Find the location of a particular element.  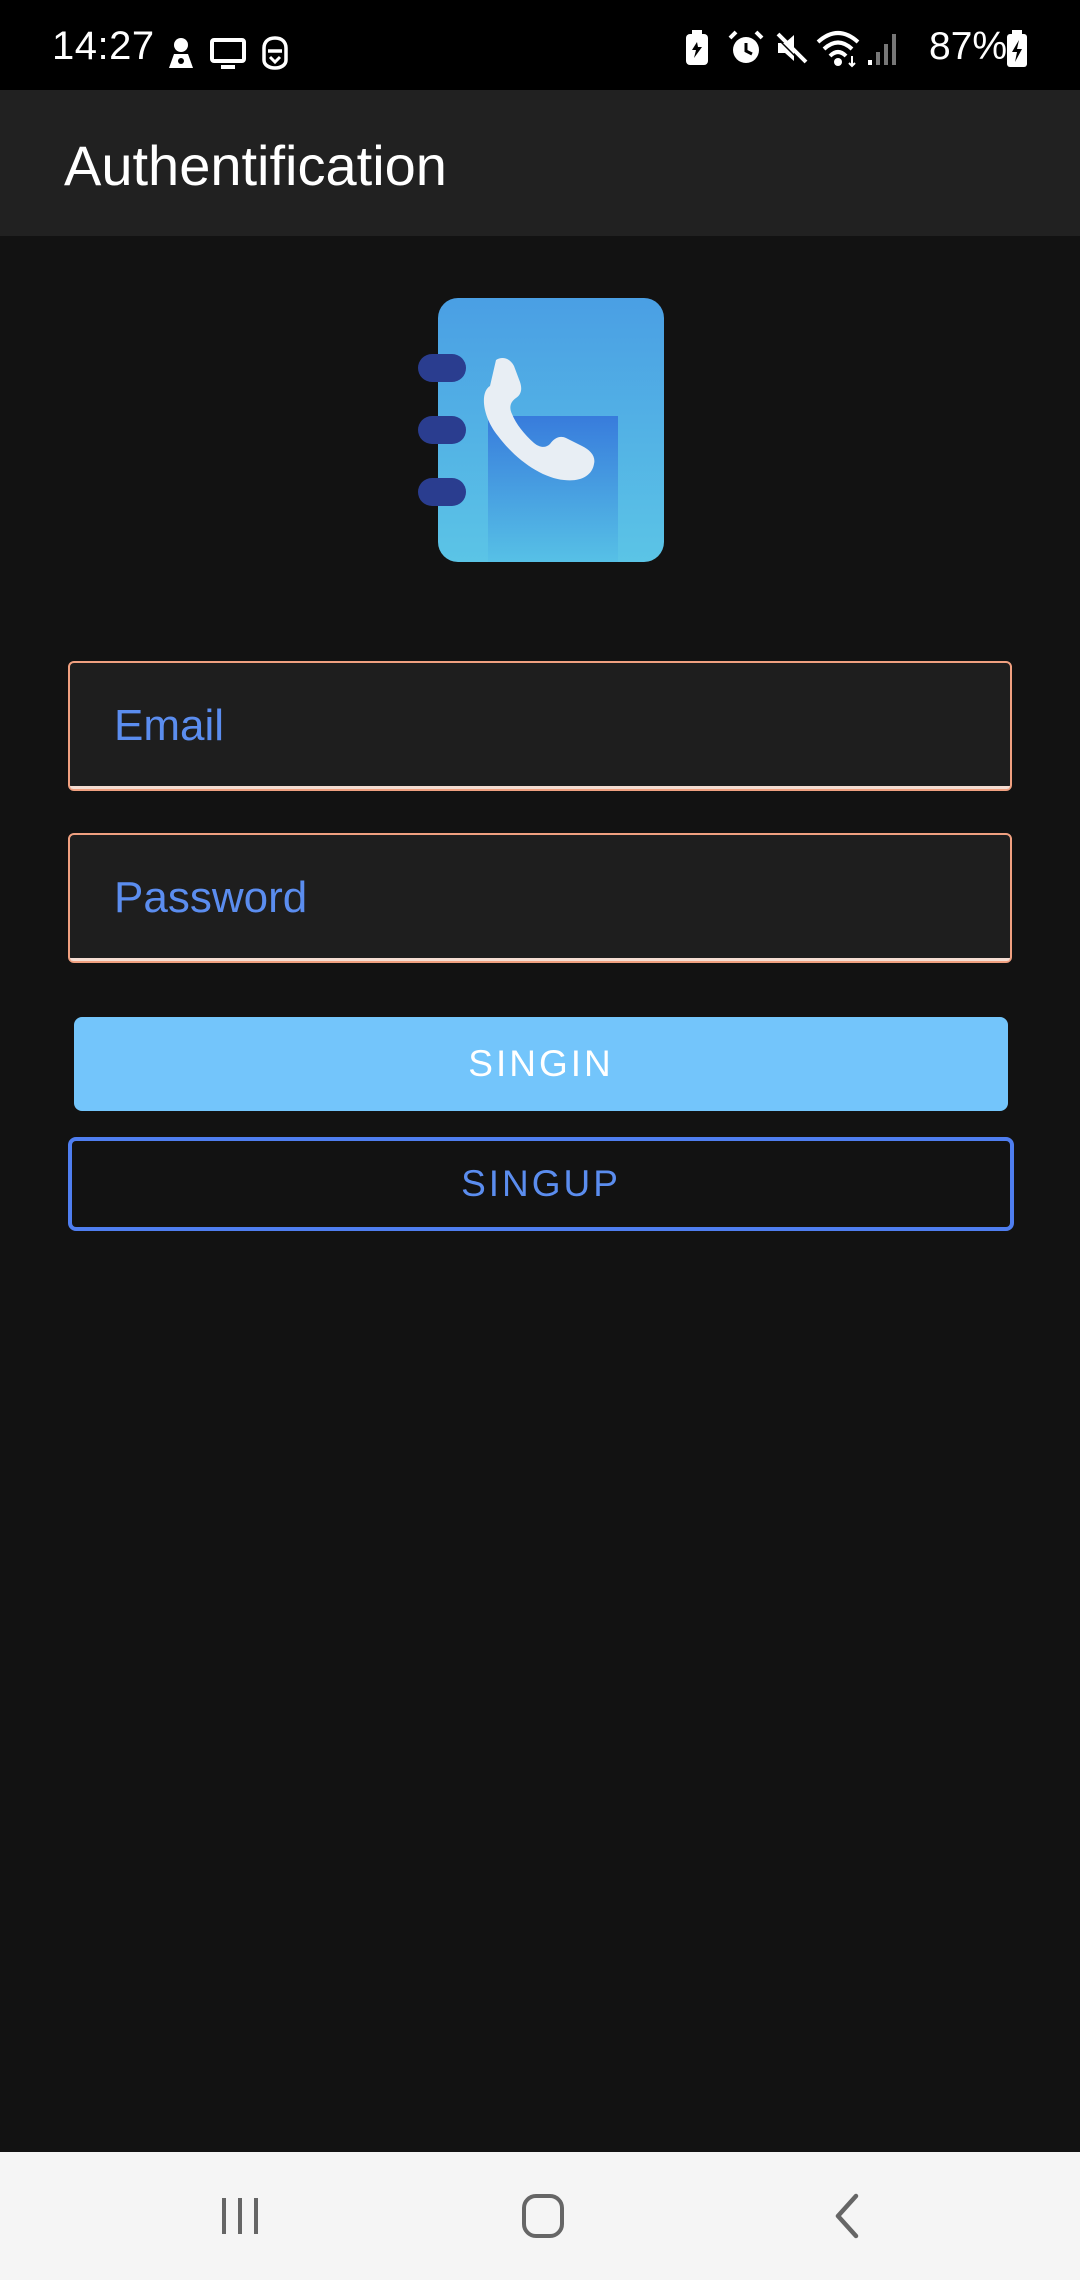

home-button is located at coordinates (542, 2216).